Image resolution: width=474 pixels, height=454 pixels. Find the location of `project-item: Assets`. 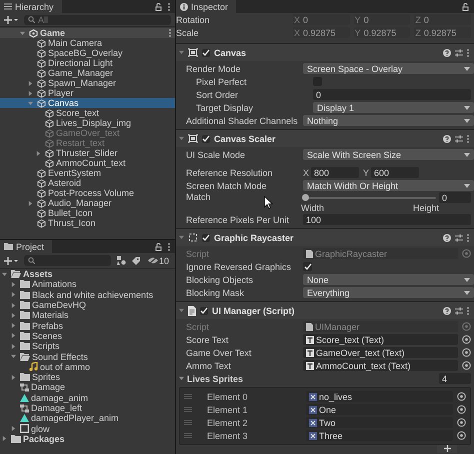

project-item: Assets is located at coordinates (87, 274).